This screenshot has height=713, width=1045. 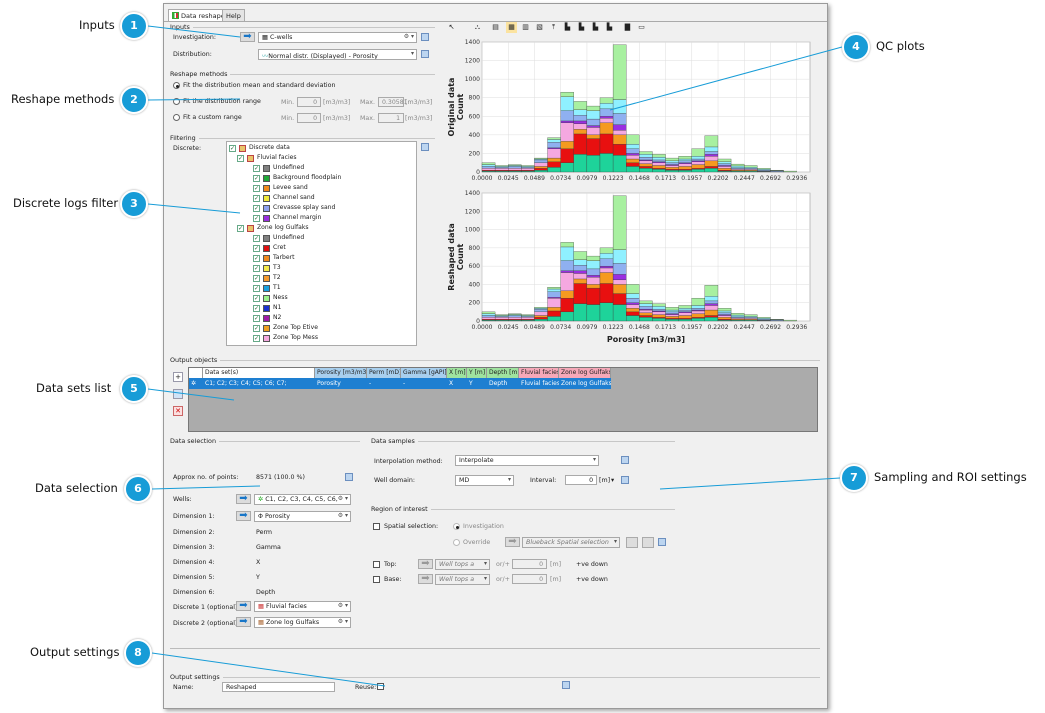 What do you see at coordinates (566, 685) in the screenshot?
I see `output-settings-icon` at bounding box center [566, 685].